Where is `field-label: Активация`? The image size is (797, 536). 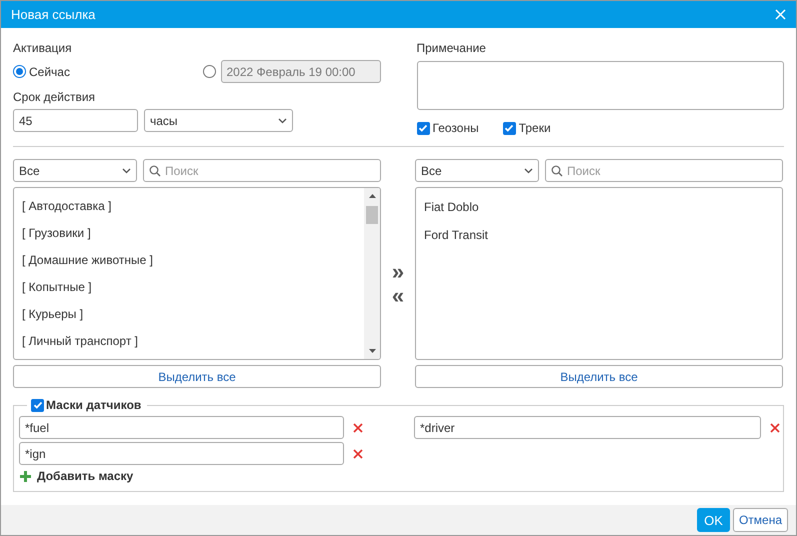
field-label: Активация is located at coordinates (43, 48).